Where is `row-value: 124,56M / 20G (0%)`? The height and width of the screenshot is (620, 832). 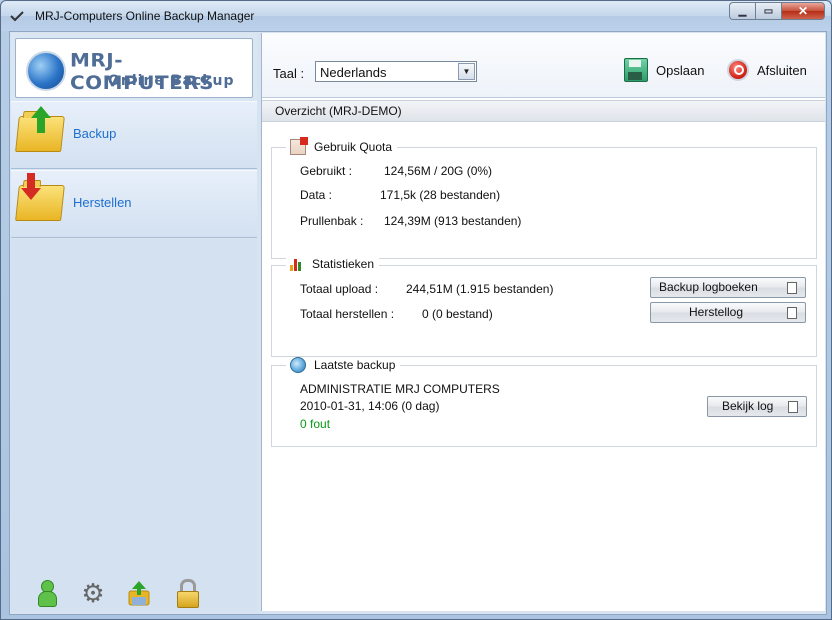
row-value: 124,56M / 20G (0%) is located at coordinates (438, 171).